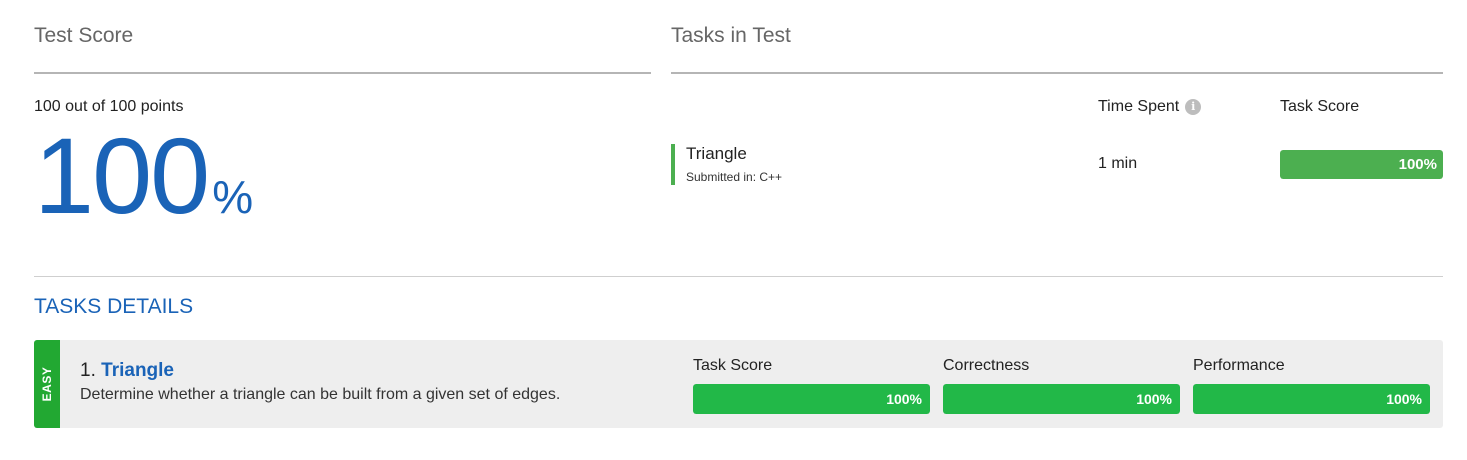 The height and width of the screenshot is (460, 1467). What do you see at coordinates (1118, 163) in the screenshot?
I see `task-time-spent: 1 min` at bounding box center [1118, 163].